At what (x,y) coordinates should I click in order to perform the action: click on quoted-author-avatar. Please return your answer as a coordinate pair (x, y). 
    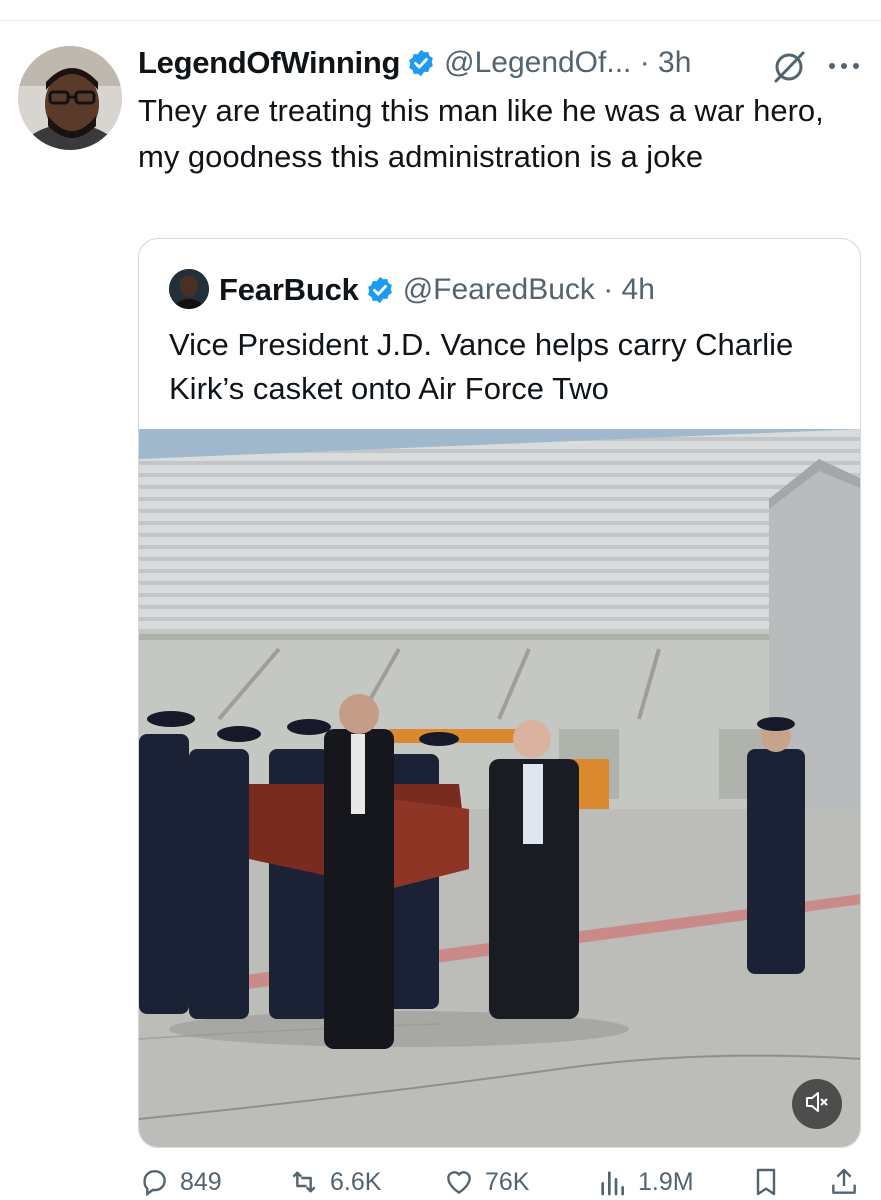
    Looking at the image, I should click on (189, 289).